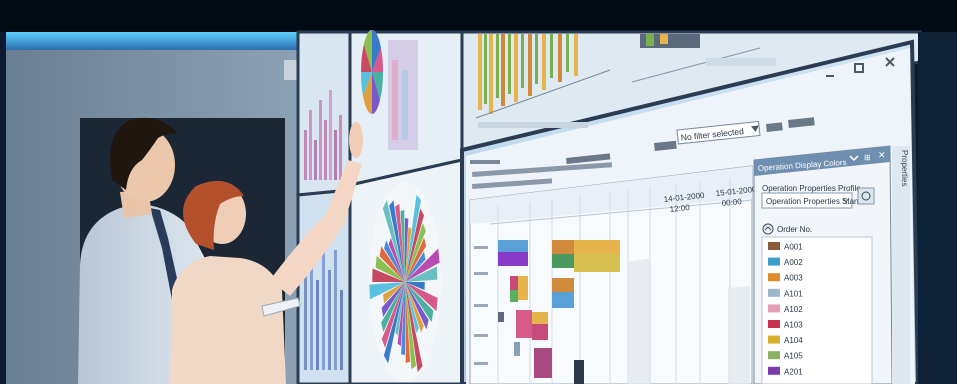 This screenshot has height=384, width=957. I want to click on woman-blouse, so click(228, 320).